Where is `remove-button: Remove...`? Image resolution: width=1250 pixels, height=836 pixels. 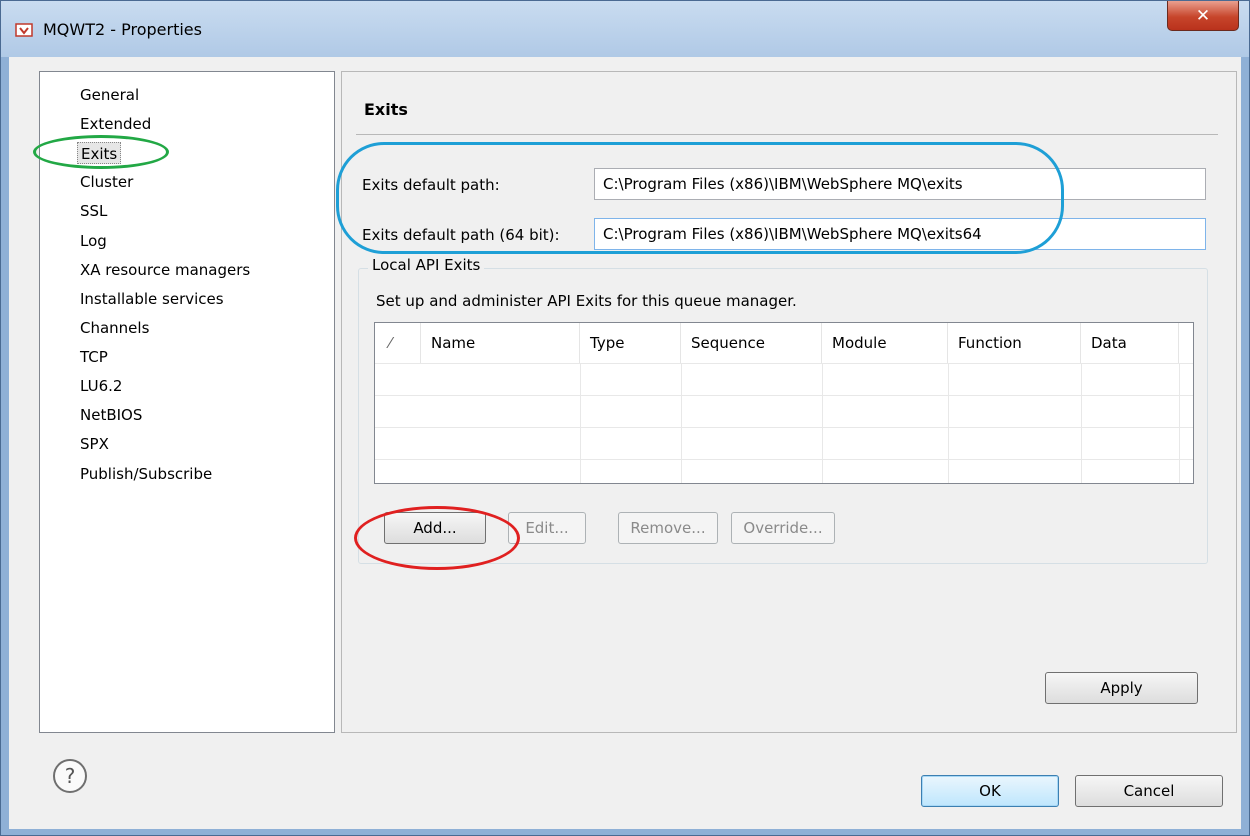 remove-button: Remove... is located at coordinates (668, 528).